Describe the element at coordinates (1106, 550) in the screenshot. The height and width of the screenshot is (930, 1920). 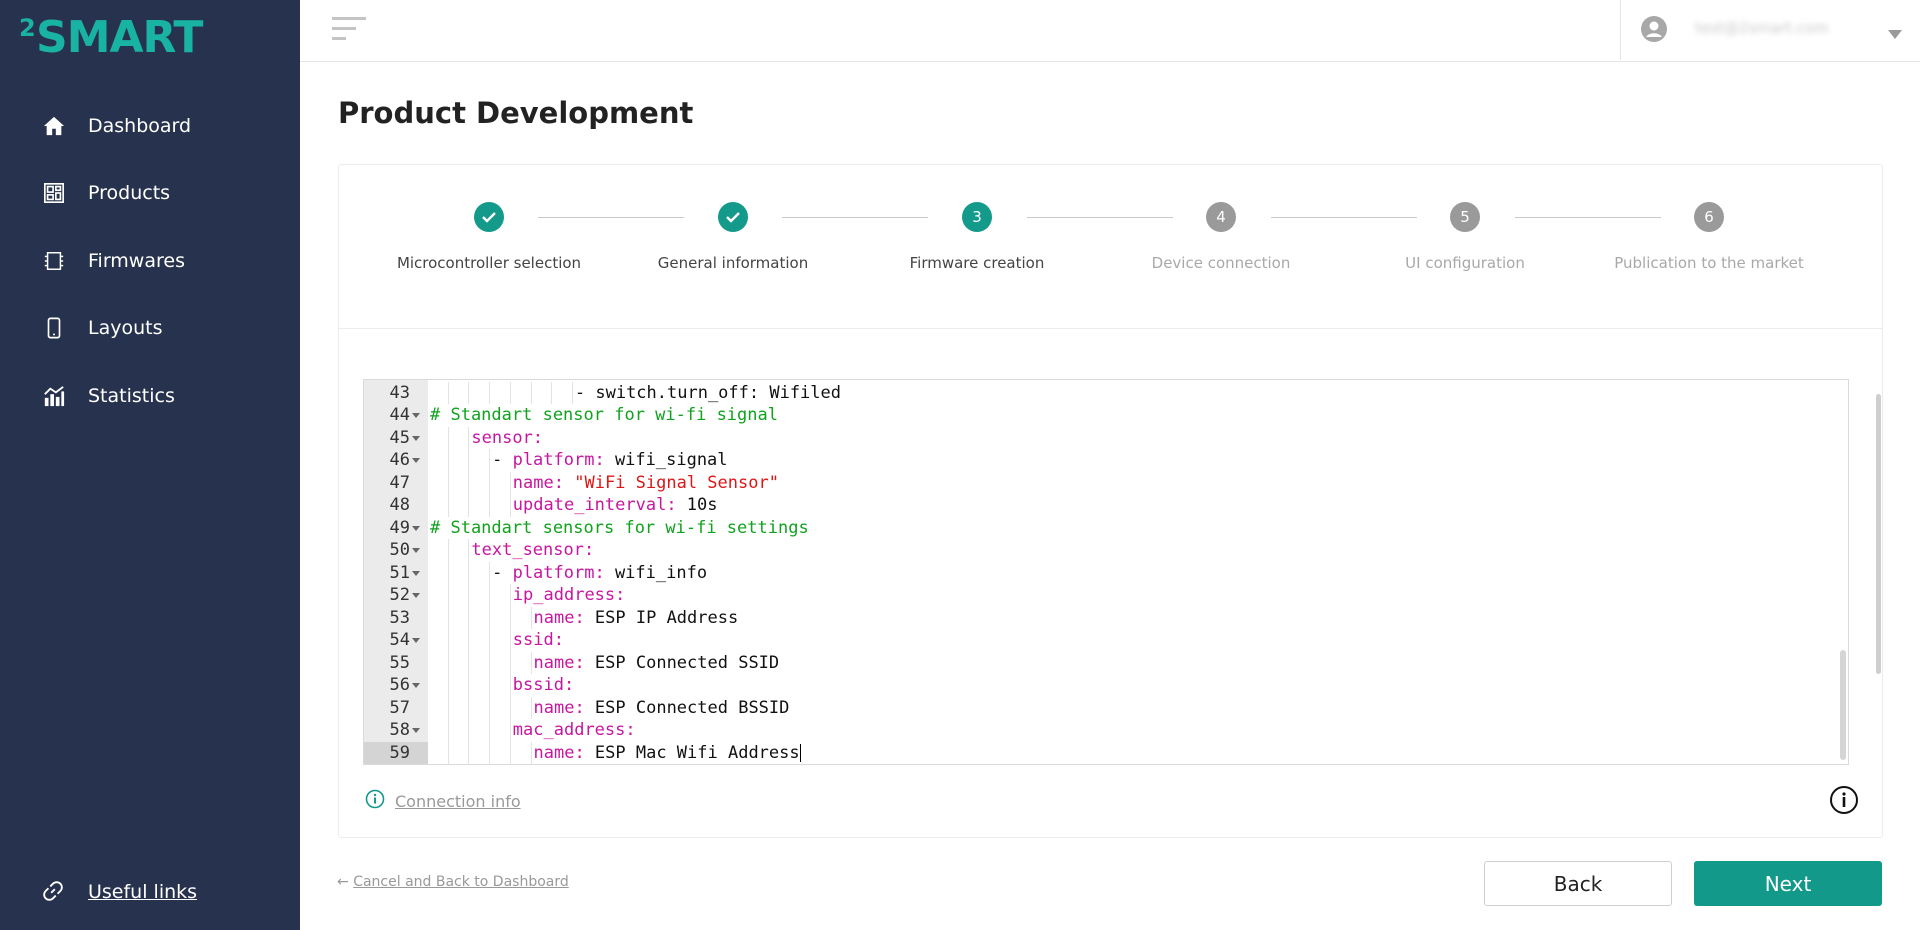
I see `code-line: 50 text_sensor:` at that location.